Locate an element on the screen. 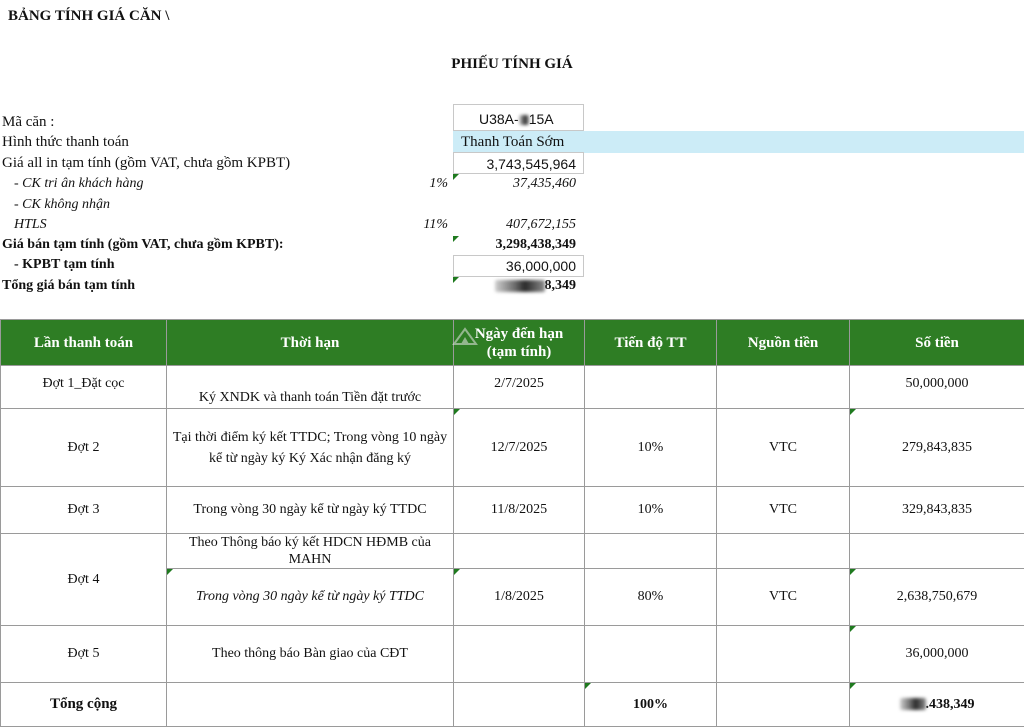 The image size is (1024, 727). ck-tri-an-label: - CK tri ân khách hàng is located at coordinates (79, 184).